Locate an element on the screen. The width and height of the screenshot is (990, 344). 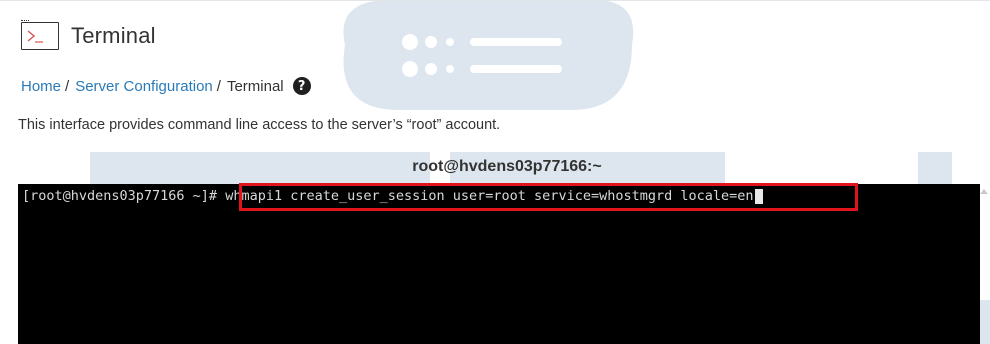
breadcrumb-link-home: Home is located at coordinates (41, 86).